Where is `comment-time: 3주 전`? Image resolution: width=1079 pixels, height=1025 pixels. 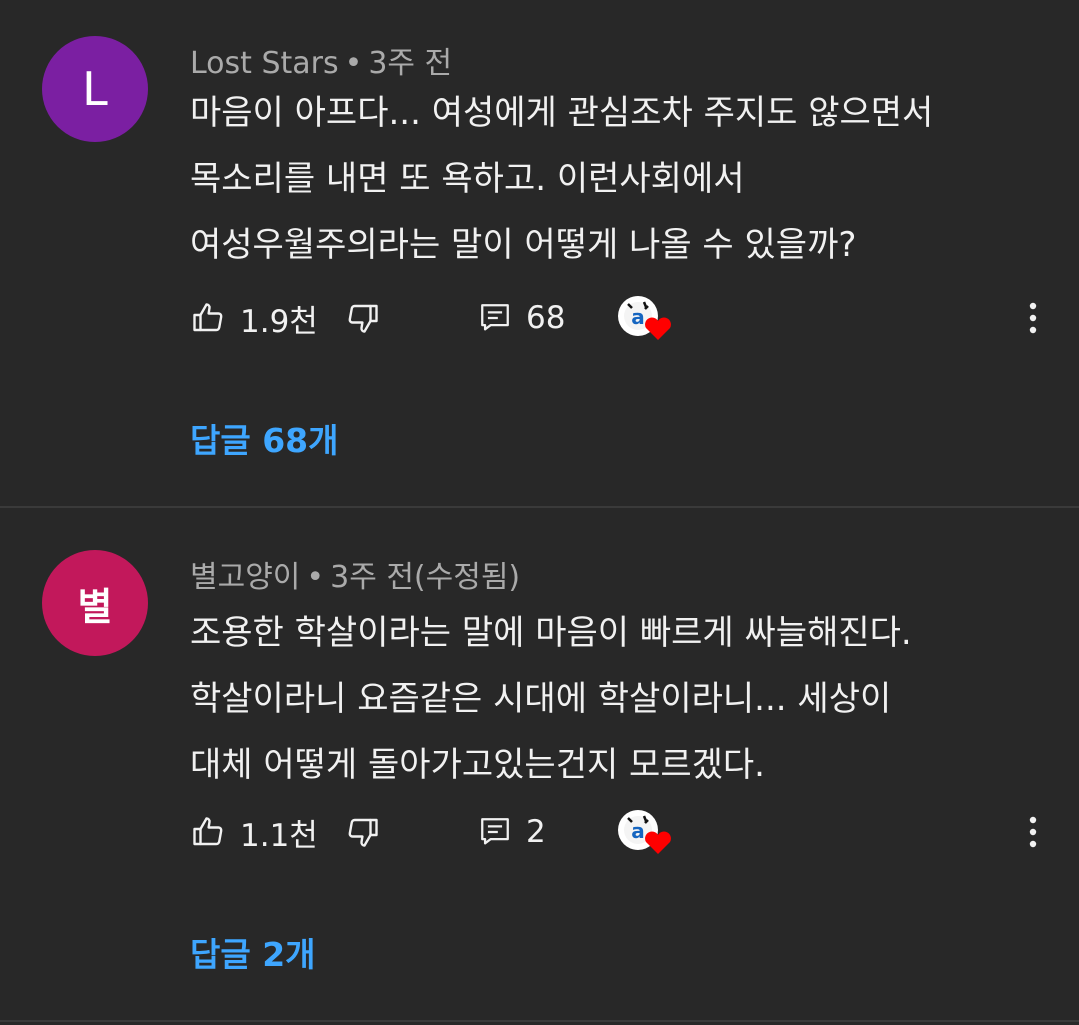
comment-time: 3주 전 is located at coordinates (410, 63).